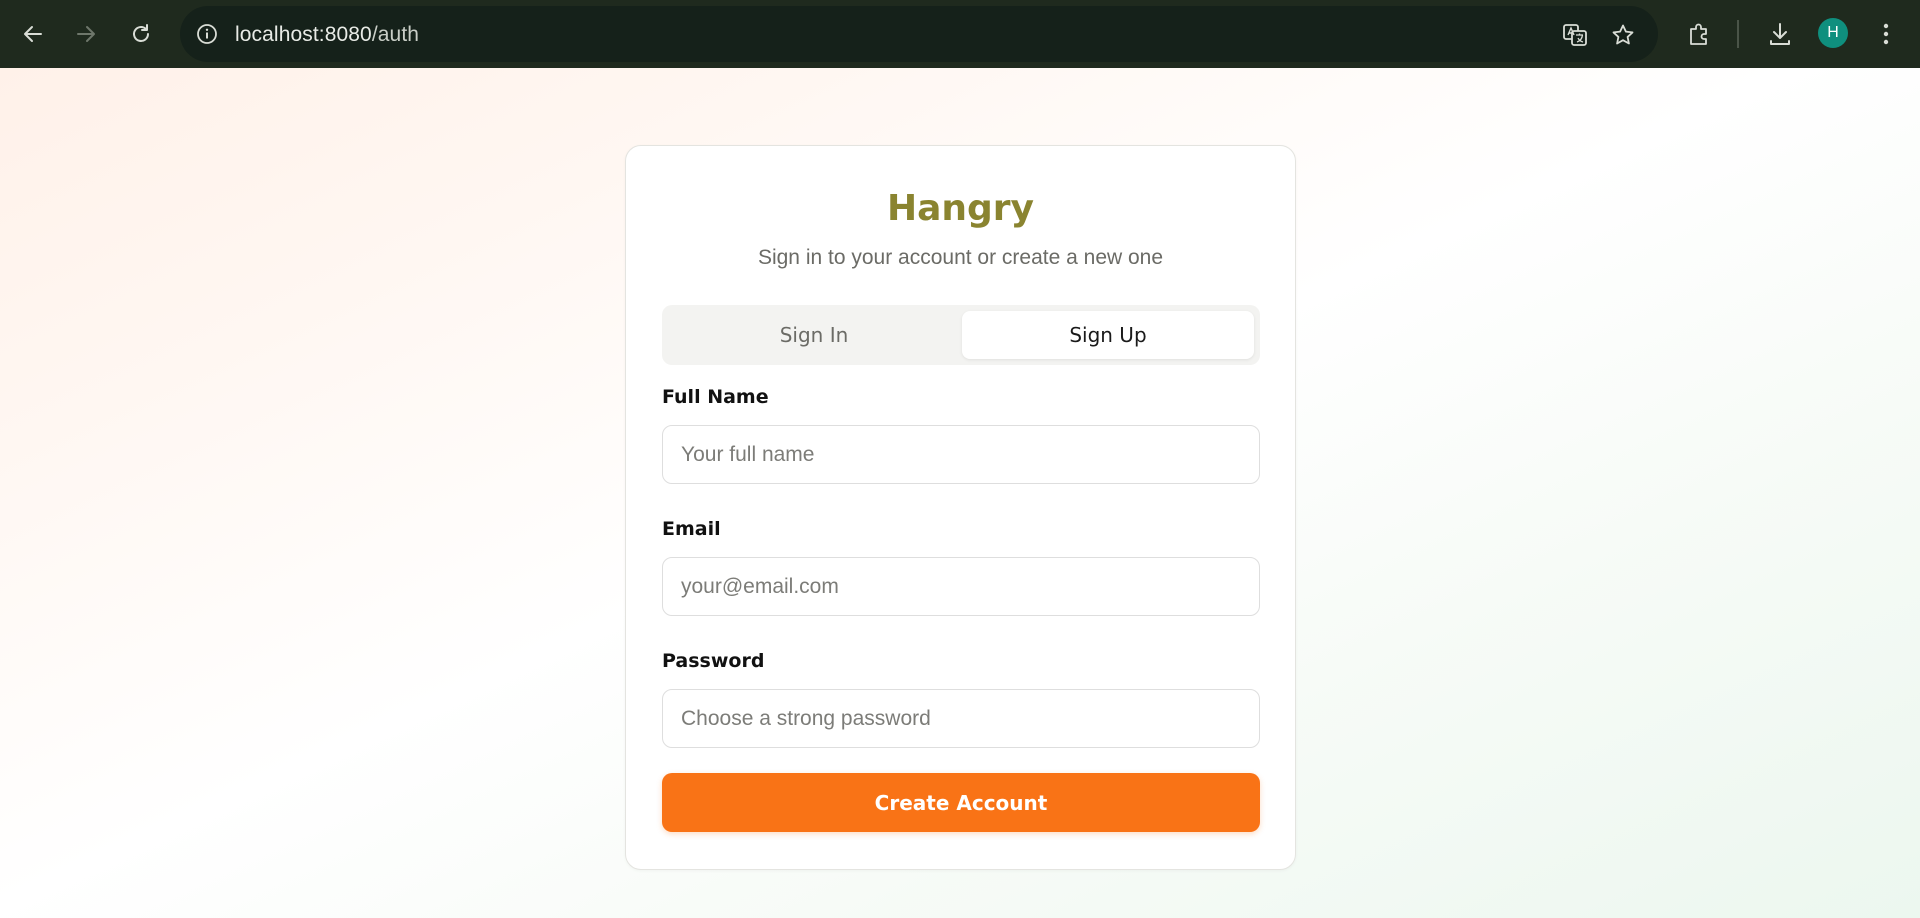  Describe the element at coordinates (33, 34) in the screenshot. I see `back-icon` at that location.